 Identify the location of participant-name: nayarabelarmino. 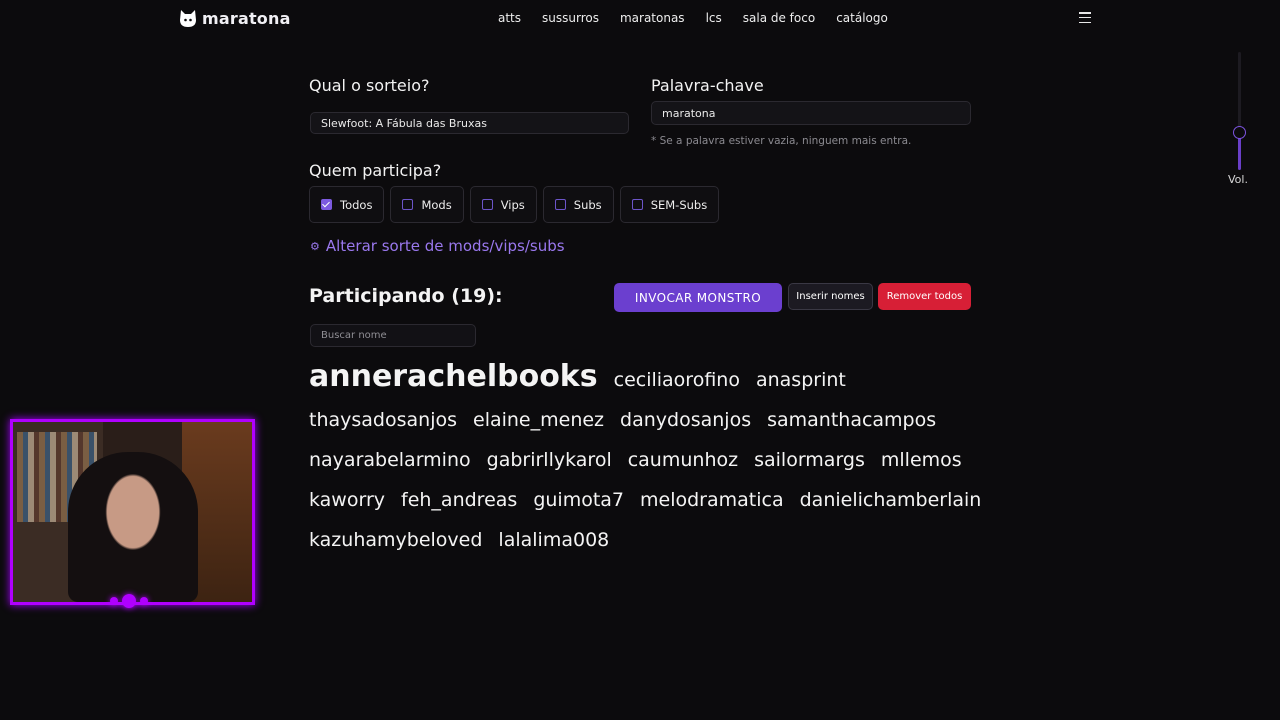
(390, 460).